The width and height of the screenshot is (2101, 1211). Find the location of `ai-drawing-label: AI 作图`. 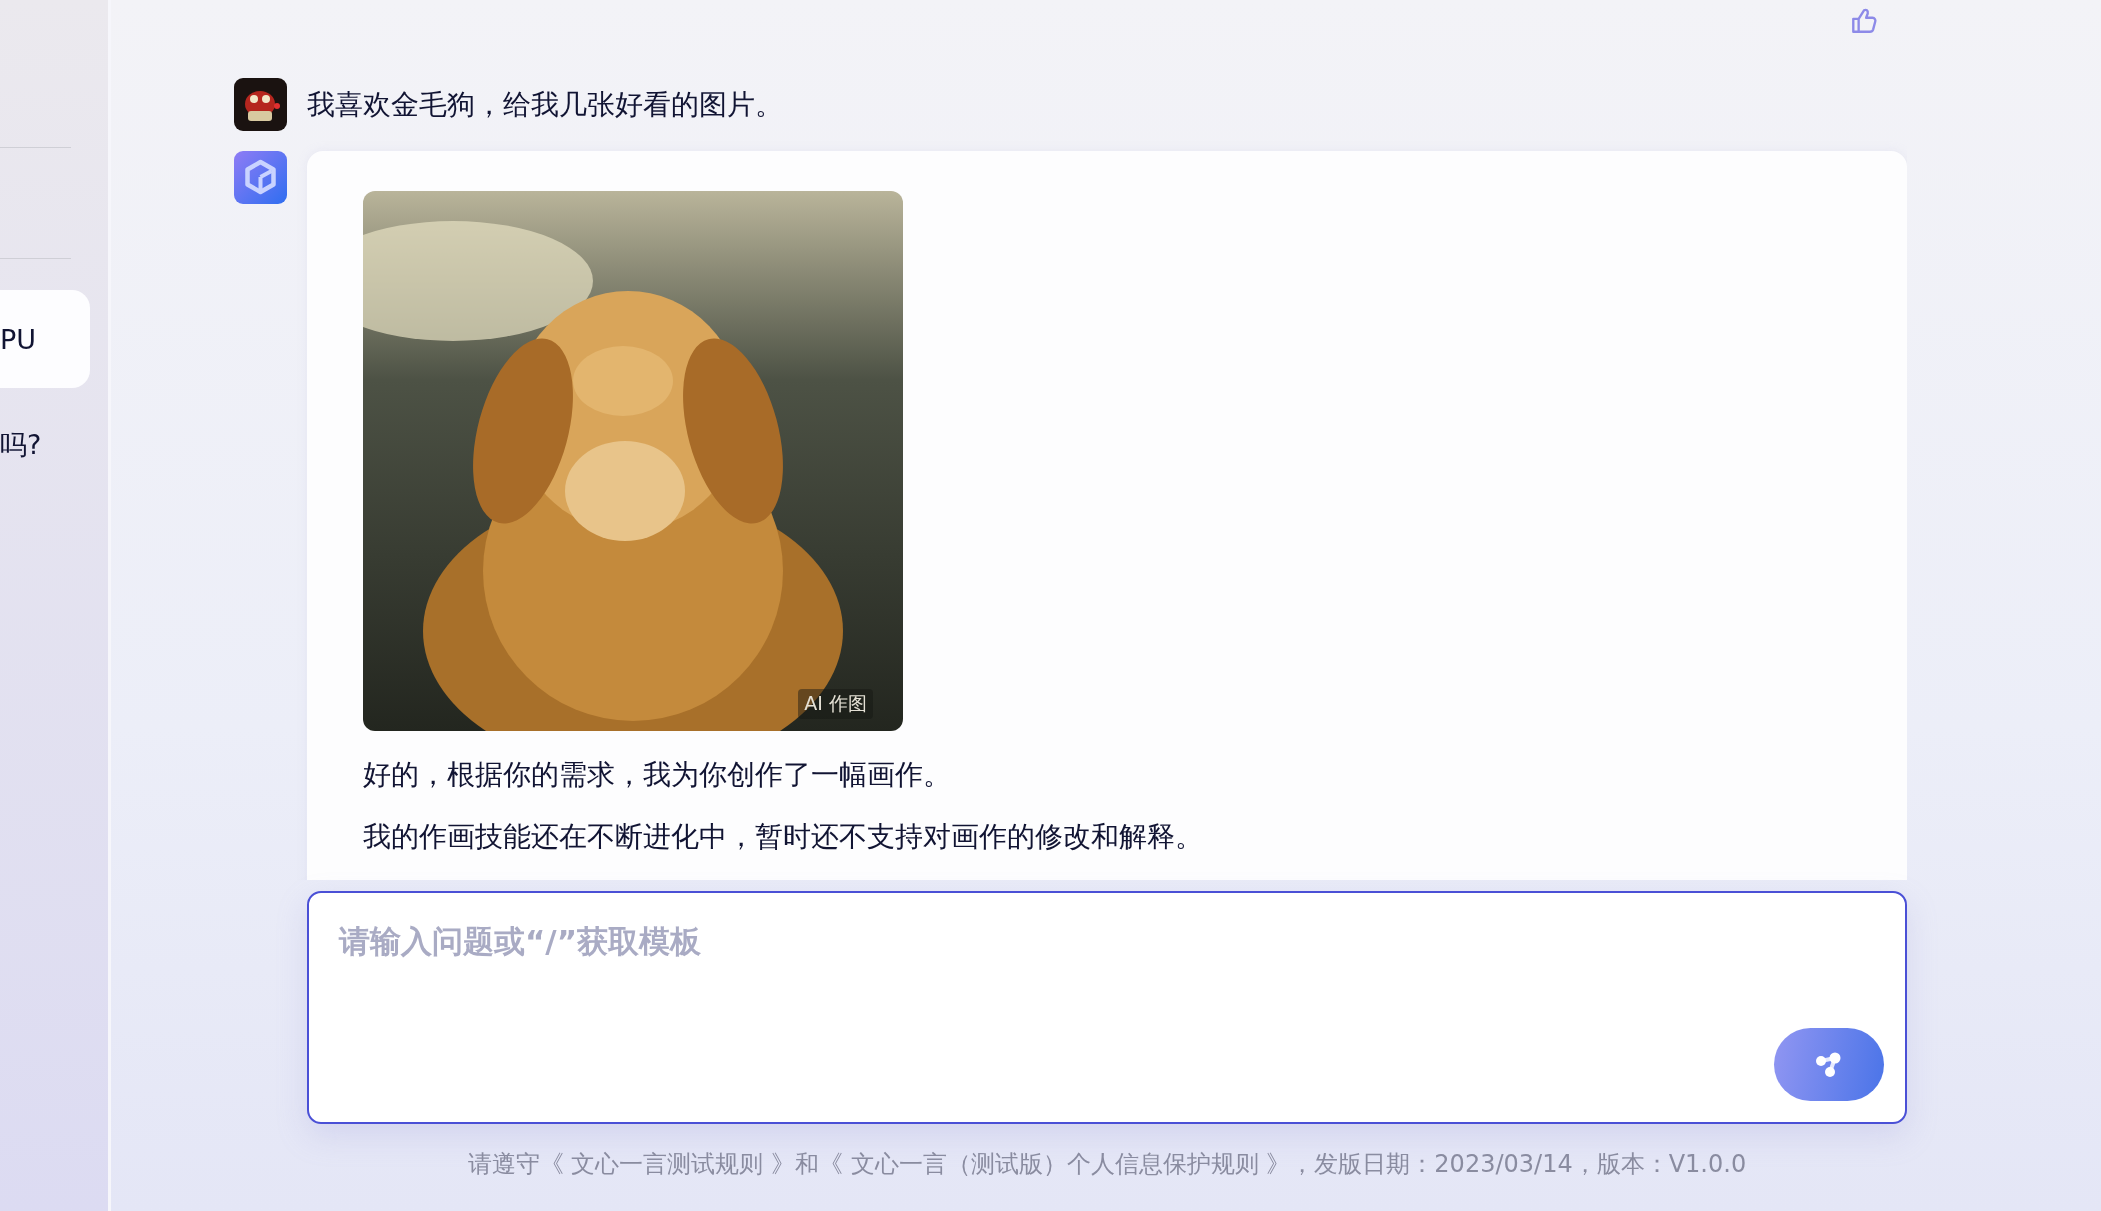

ai-drawing-label: AI 作图 is located at coordinates (835, 704).